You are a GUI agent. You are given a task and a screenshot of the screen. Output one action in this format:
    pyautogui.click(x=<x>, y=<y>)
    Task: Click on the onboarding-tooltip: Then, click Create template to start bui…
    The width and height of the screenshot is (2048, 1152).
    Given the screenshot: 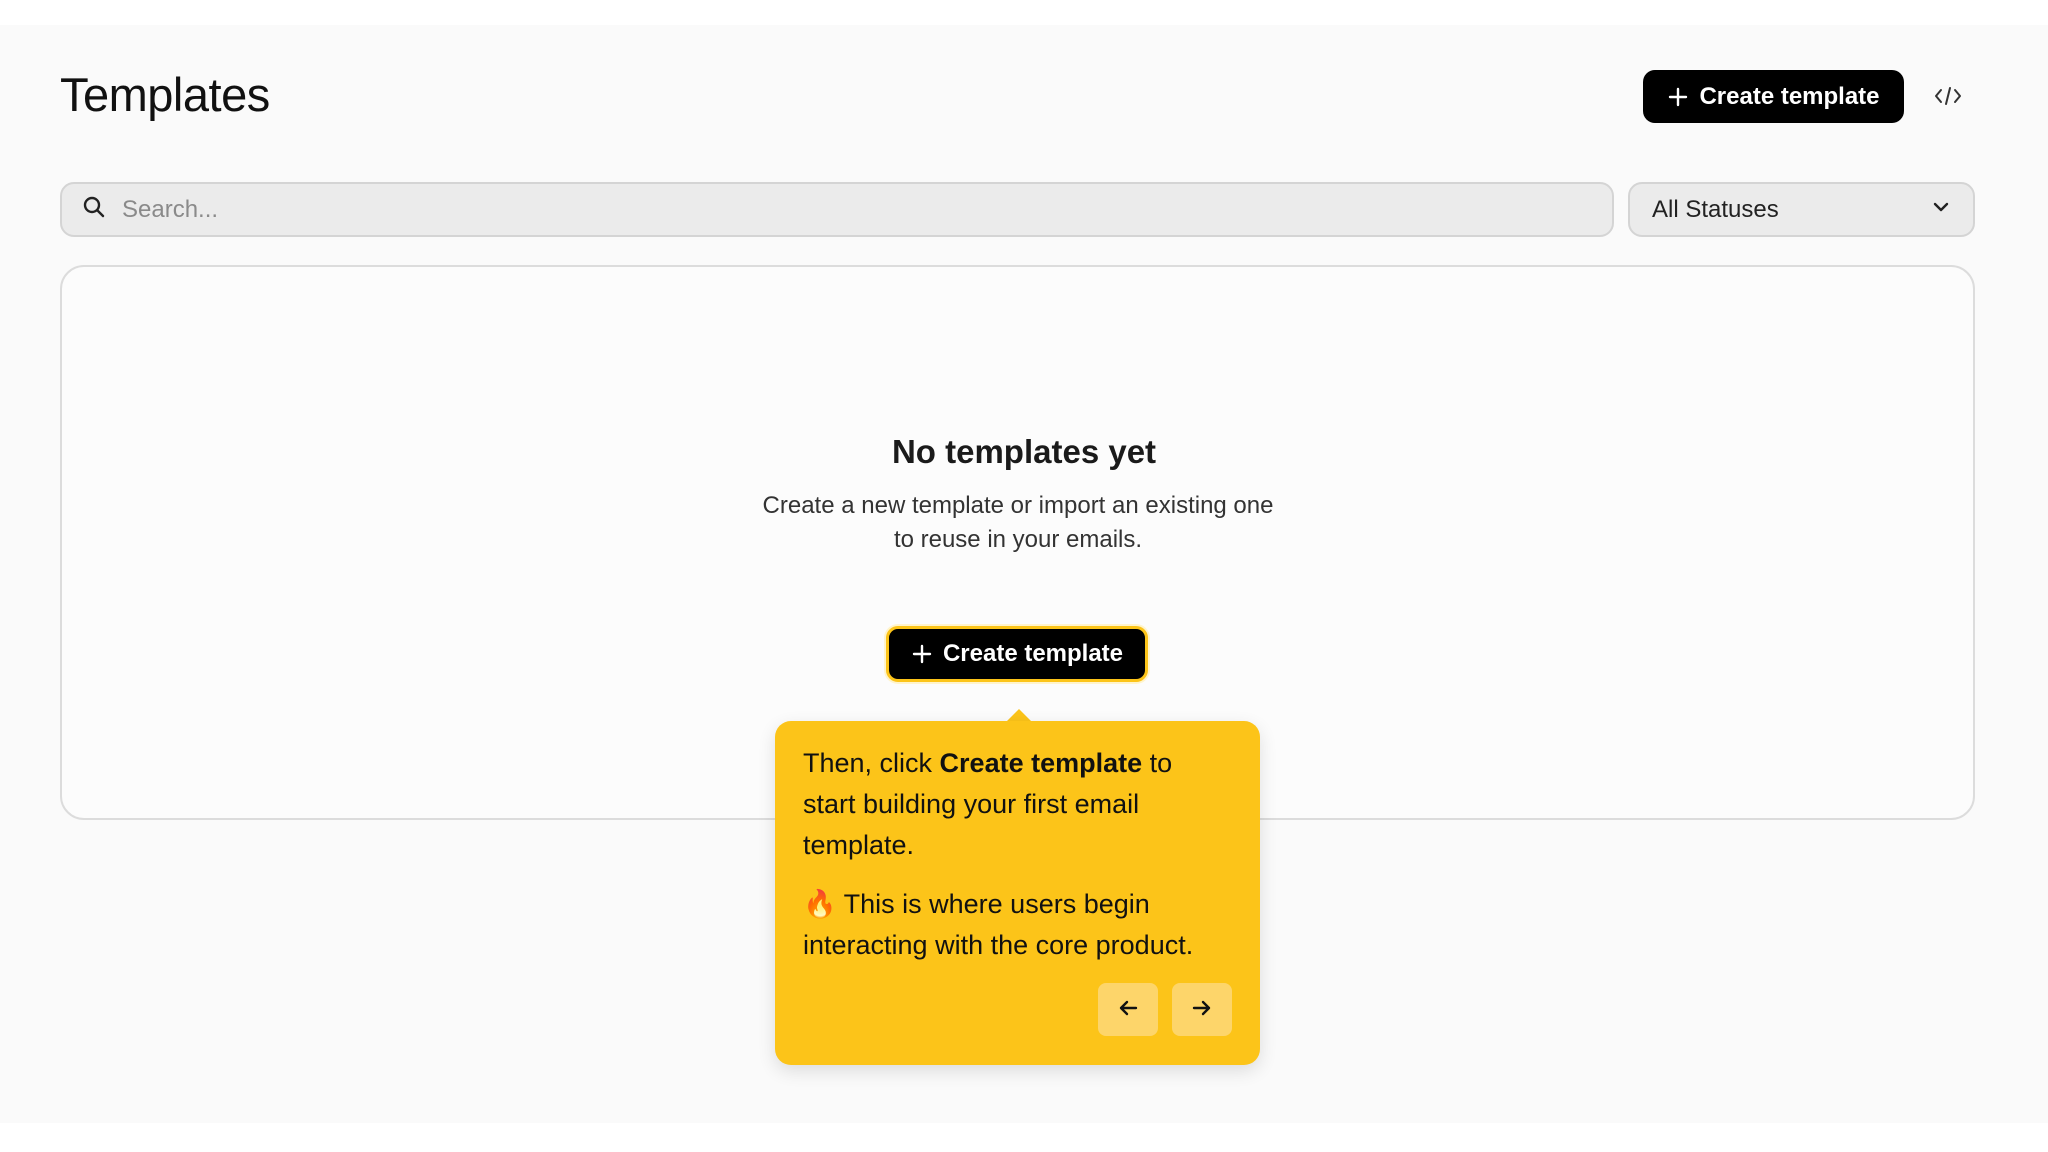 What is the action you would take?
    pyautogui.click(x=1017, y=893)
    